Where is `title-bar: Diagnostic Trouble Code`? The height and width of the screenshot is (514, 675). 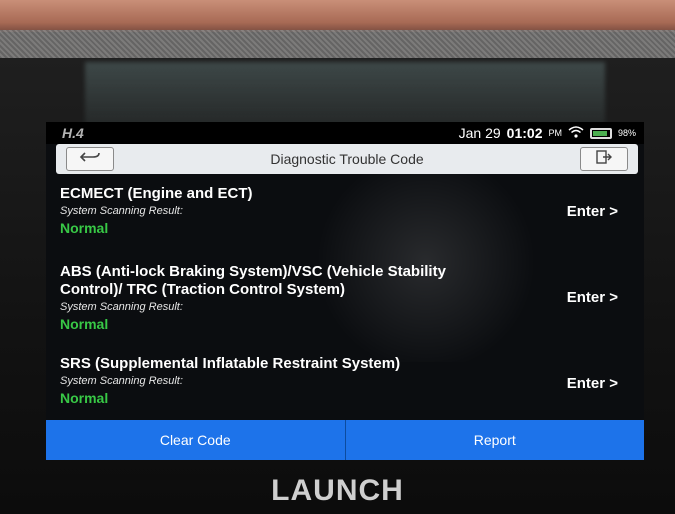 title-bar: Diagnostic Trouble Code is located at coordinates (347, 159).